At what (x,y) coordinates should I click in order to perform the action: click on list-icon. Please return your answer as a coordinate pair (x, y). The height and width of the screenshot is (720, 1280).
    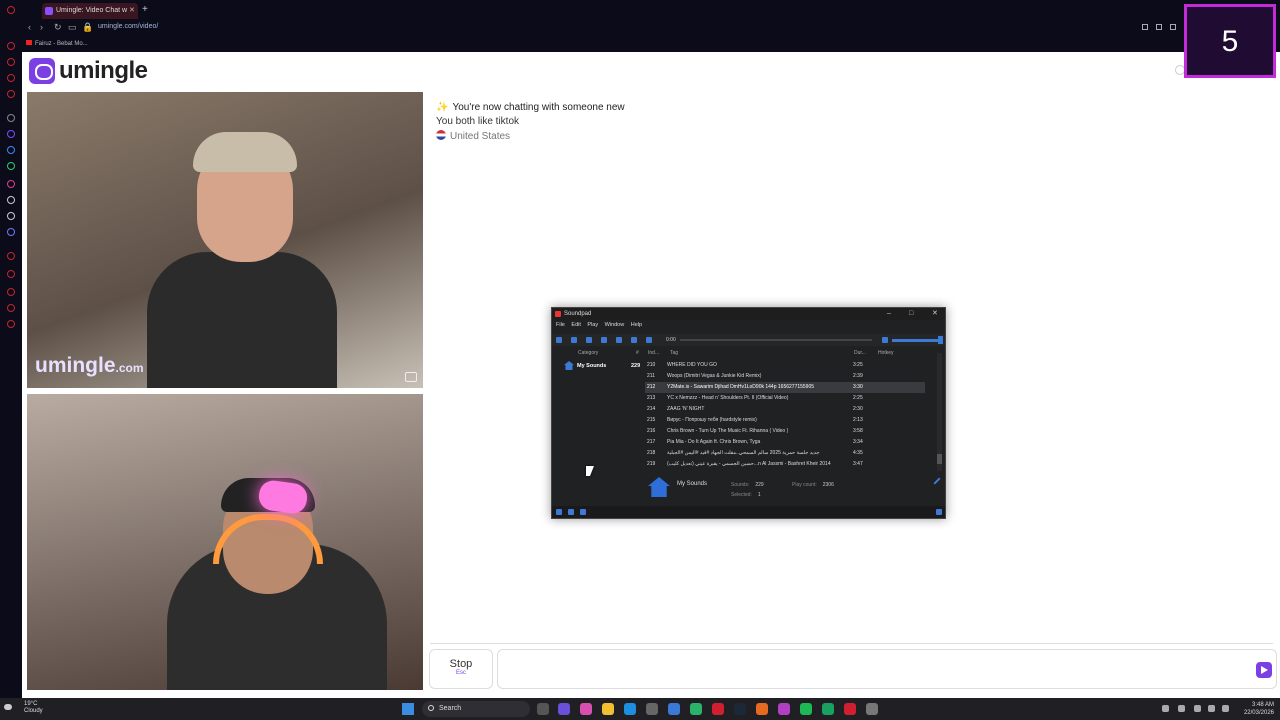
    Looking at the image, I should click on (571, 512).